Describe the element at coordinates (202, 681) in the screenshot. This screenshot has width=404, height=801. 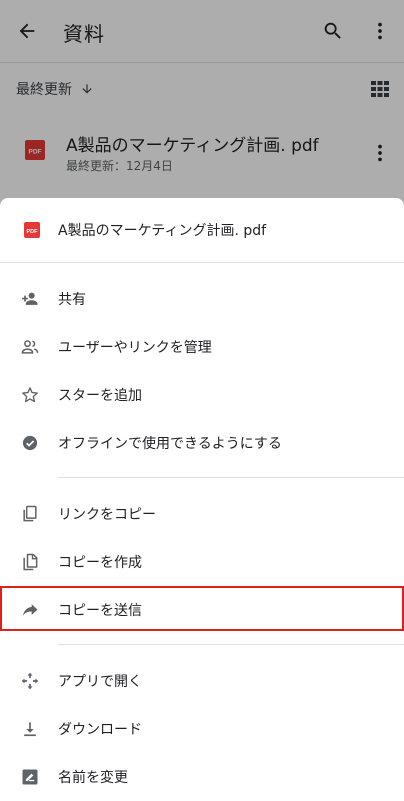
I see `menu-item-open-with: アプリで開く` at that location.